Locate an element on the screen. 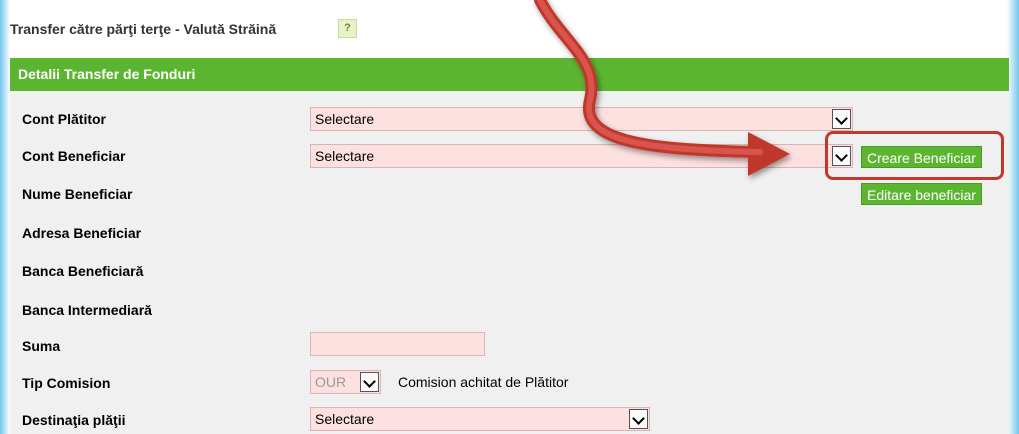  tip-comision-select: OUR is located at coordinates (345, 382).